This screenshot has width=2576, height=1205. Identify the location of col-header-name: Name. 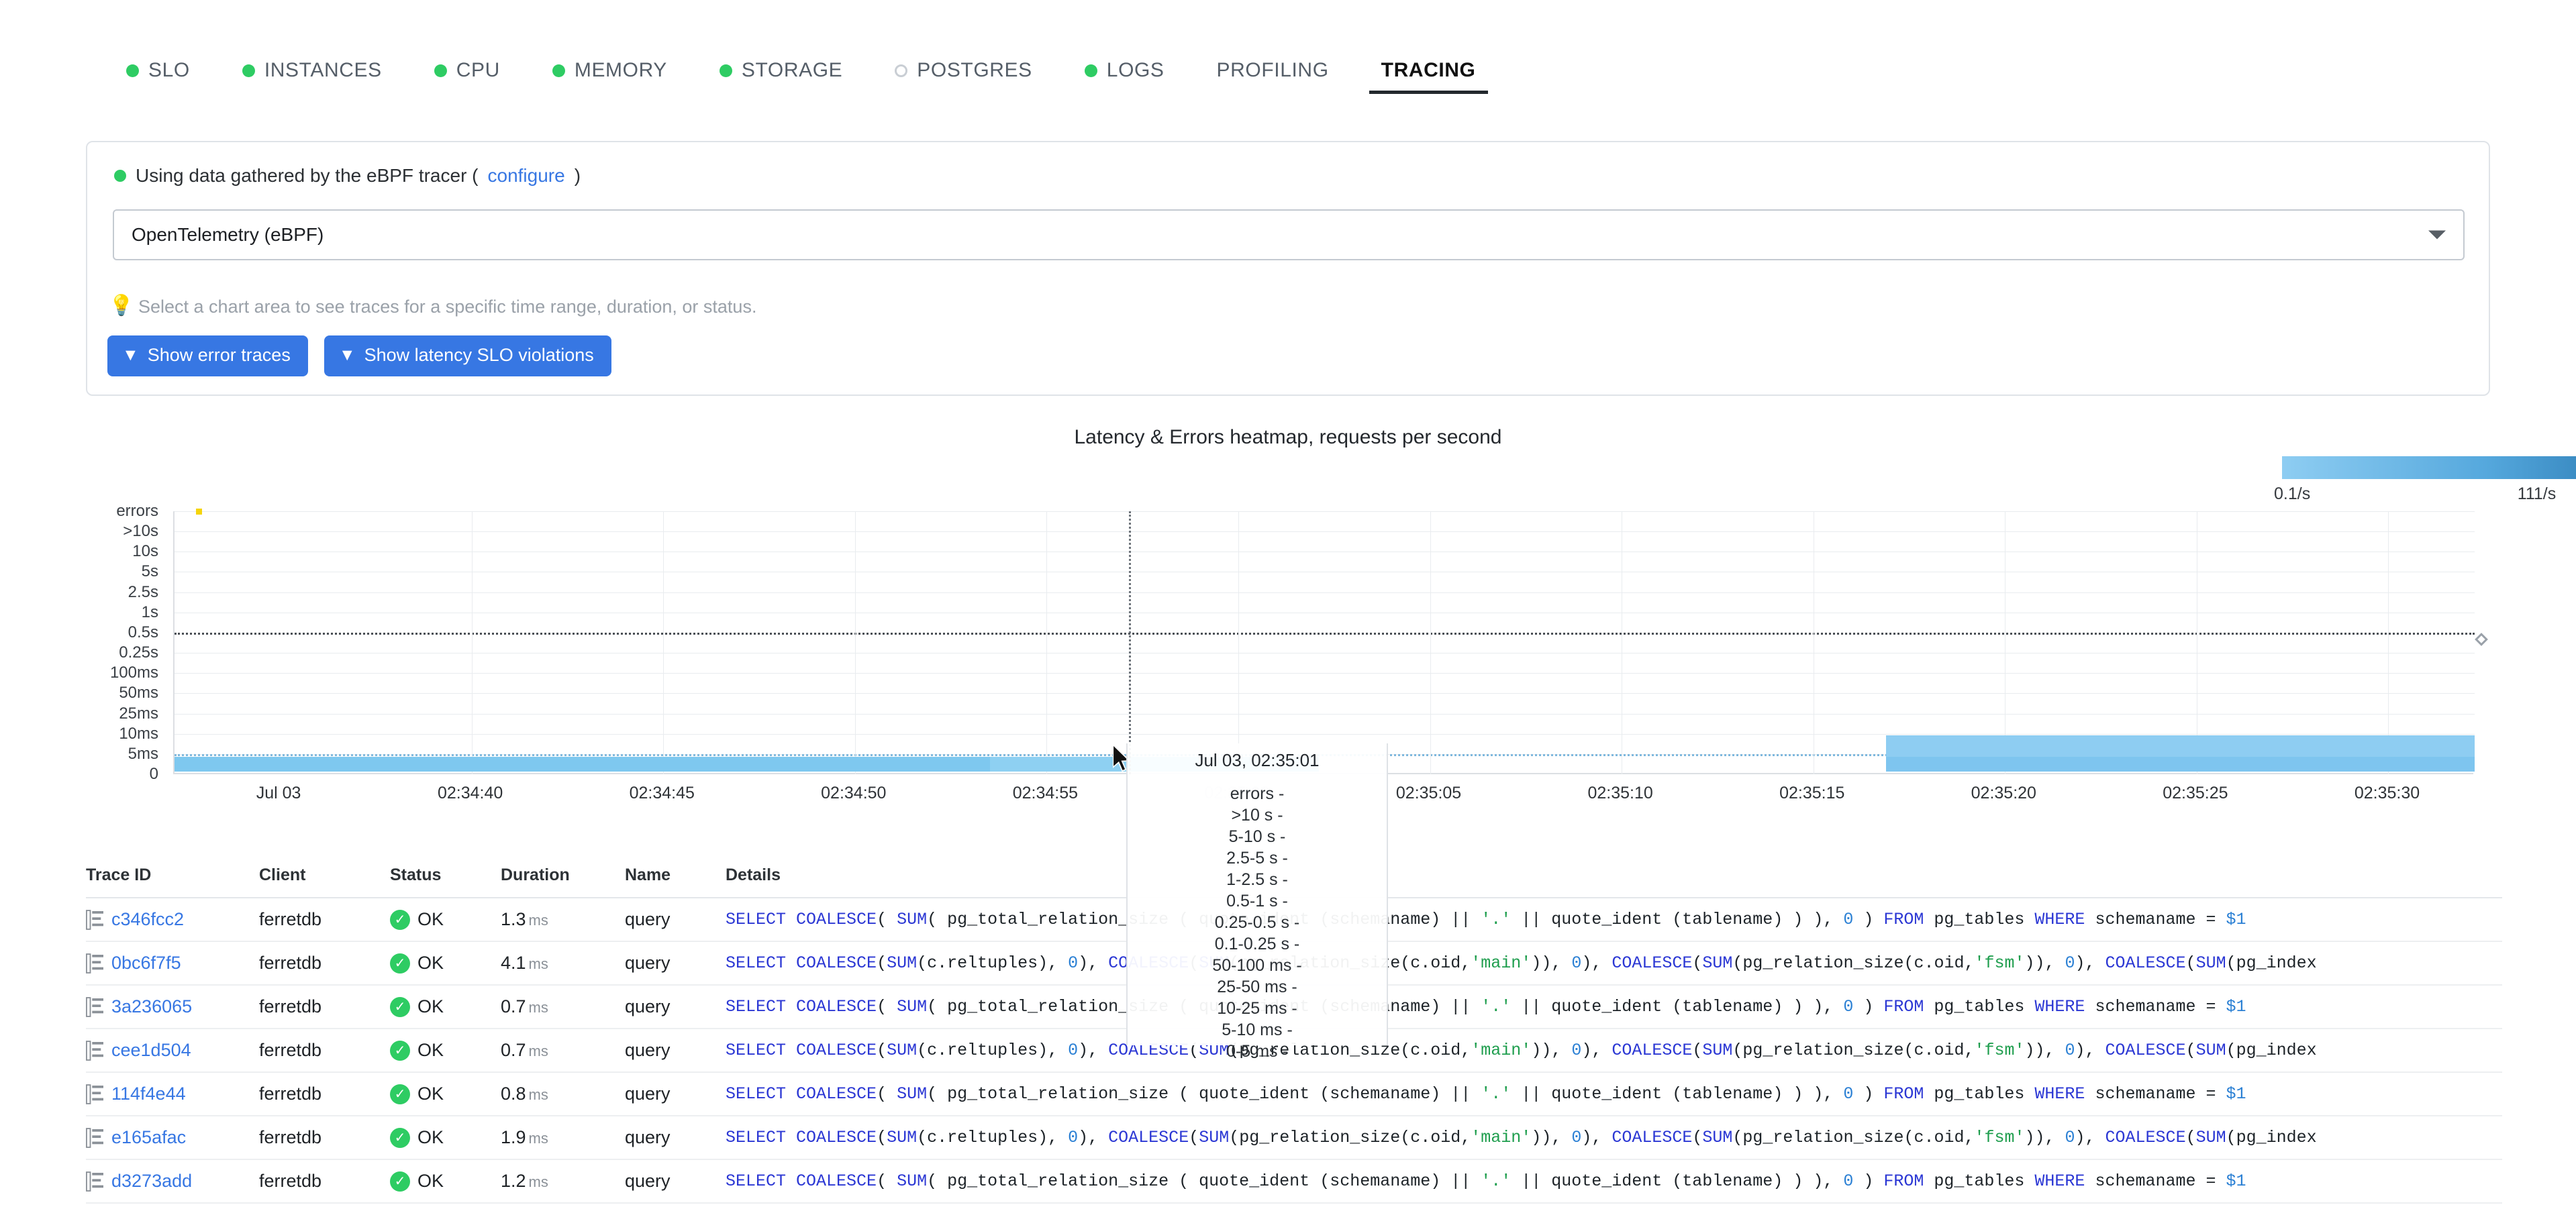
(648, 875).